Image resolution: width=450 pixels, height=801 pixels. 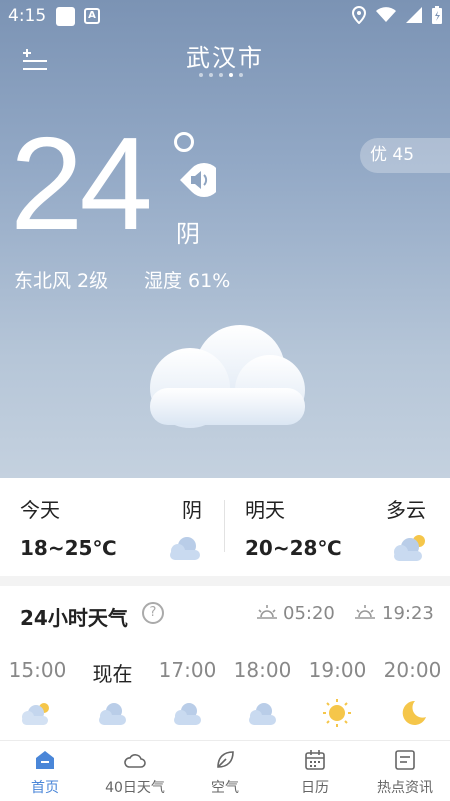 I want to click on section-gap, so click(x=225, y=581).